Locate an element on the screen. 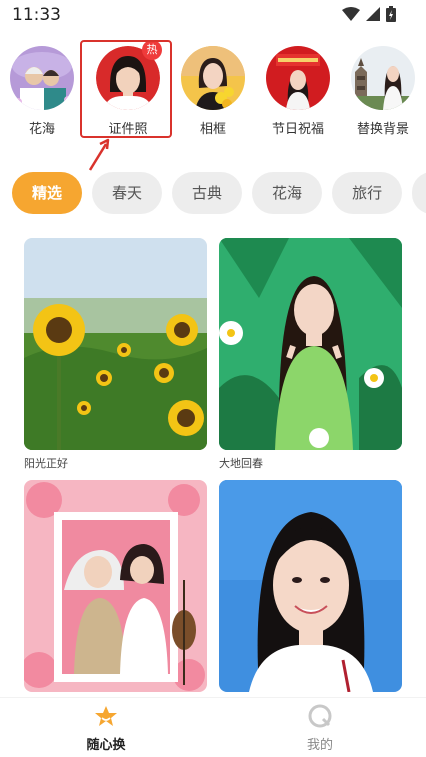 Image resolution: width=426 pixels, height=757 pixels. wifi-icon is located at coordinates (351, 14).